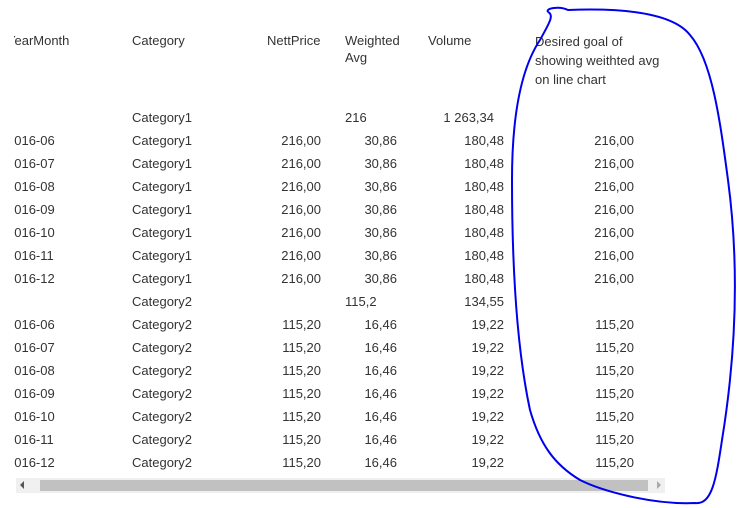  Describe the element at coordinates (344, 485) in the screenshot. I see `scrollbar-thumb` at that location.